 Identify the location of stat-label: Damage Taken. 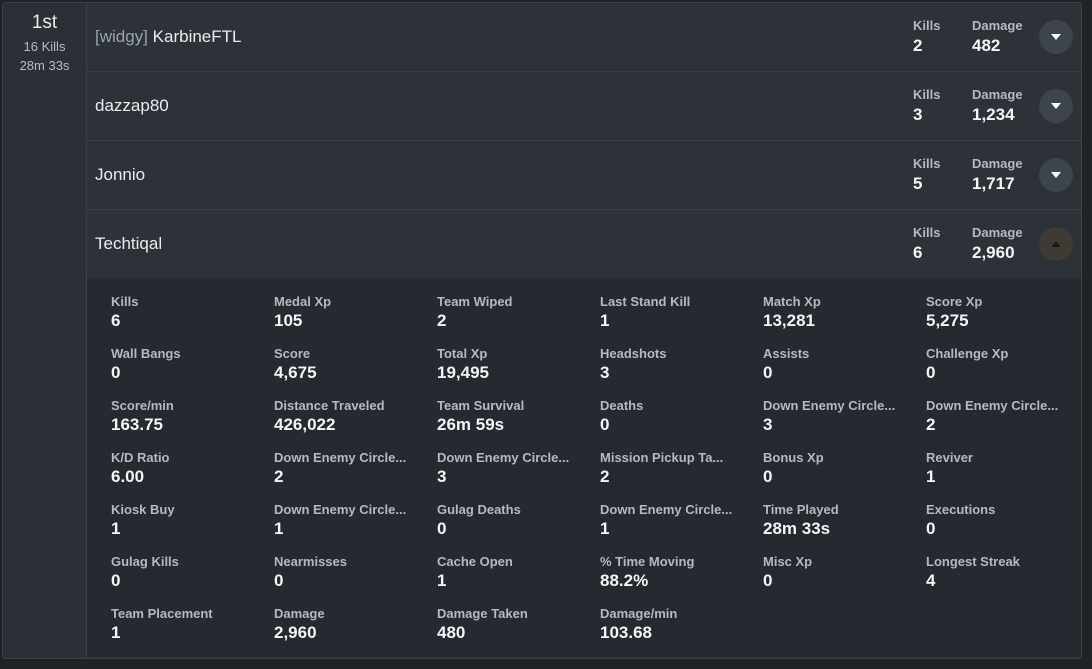
(482, 613).